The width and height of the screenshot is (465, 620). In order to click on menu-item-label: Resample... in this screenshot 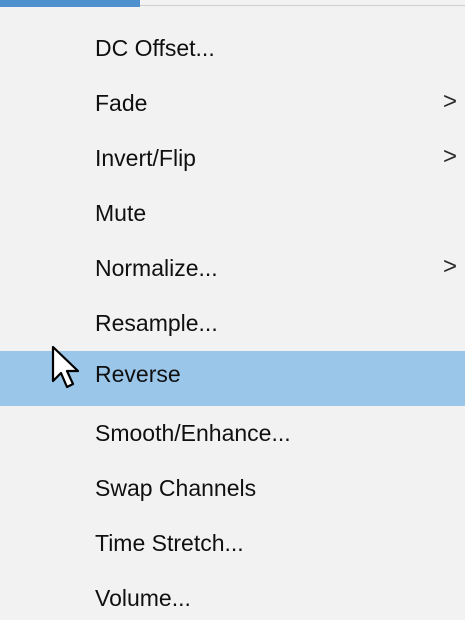, I will do `click(156, 323)`.